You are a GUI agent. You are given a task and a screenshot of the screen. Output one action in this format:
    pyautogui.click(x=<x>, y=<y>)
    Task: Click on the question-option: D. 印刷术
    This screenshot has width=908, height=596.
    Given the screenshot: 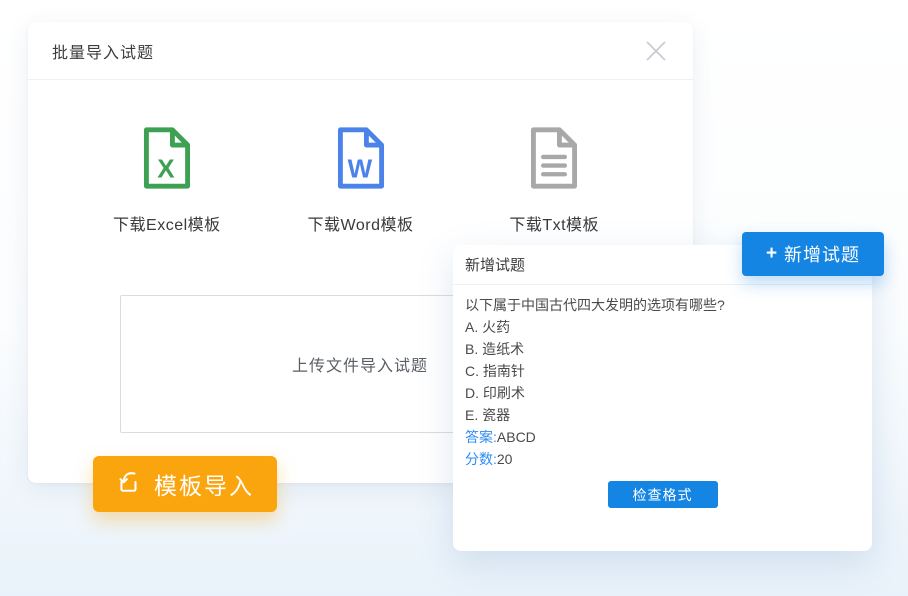 What is the action you would take?
    pyautogui.click(x=495, y=393)
    